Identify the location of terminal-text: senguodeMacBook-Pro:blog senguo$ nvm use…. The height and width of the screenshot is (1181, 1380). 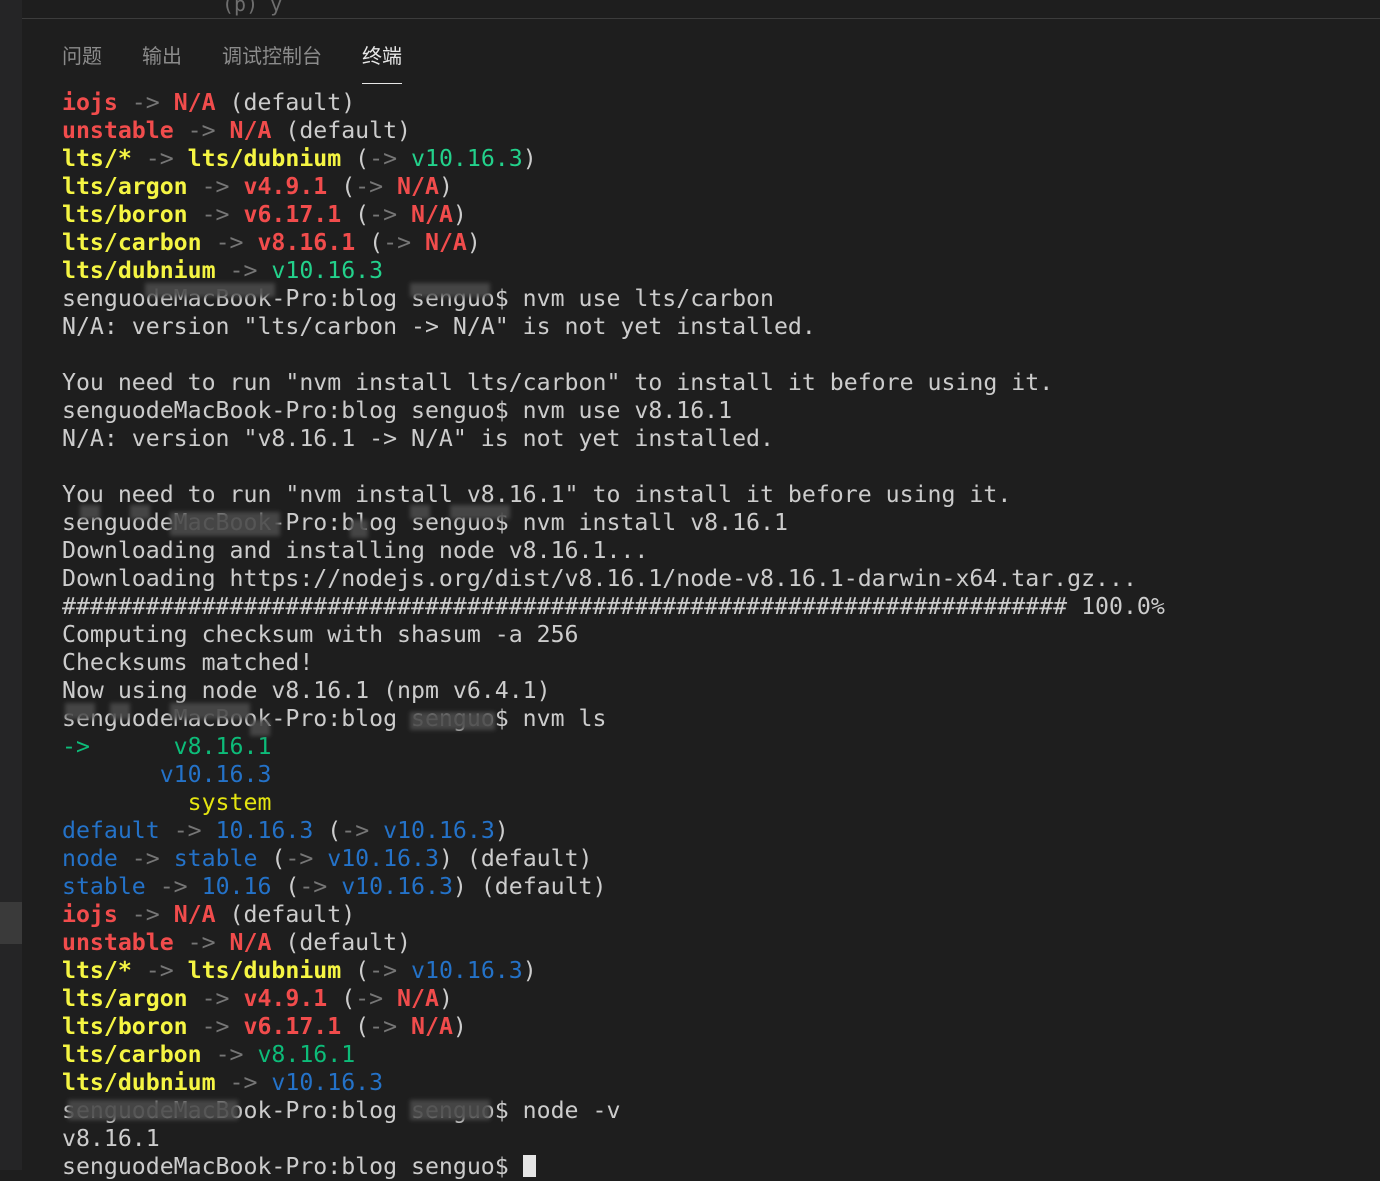
(397, 410).